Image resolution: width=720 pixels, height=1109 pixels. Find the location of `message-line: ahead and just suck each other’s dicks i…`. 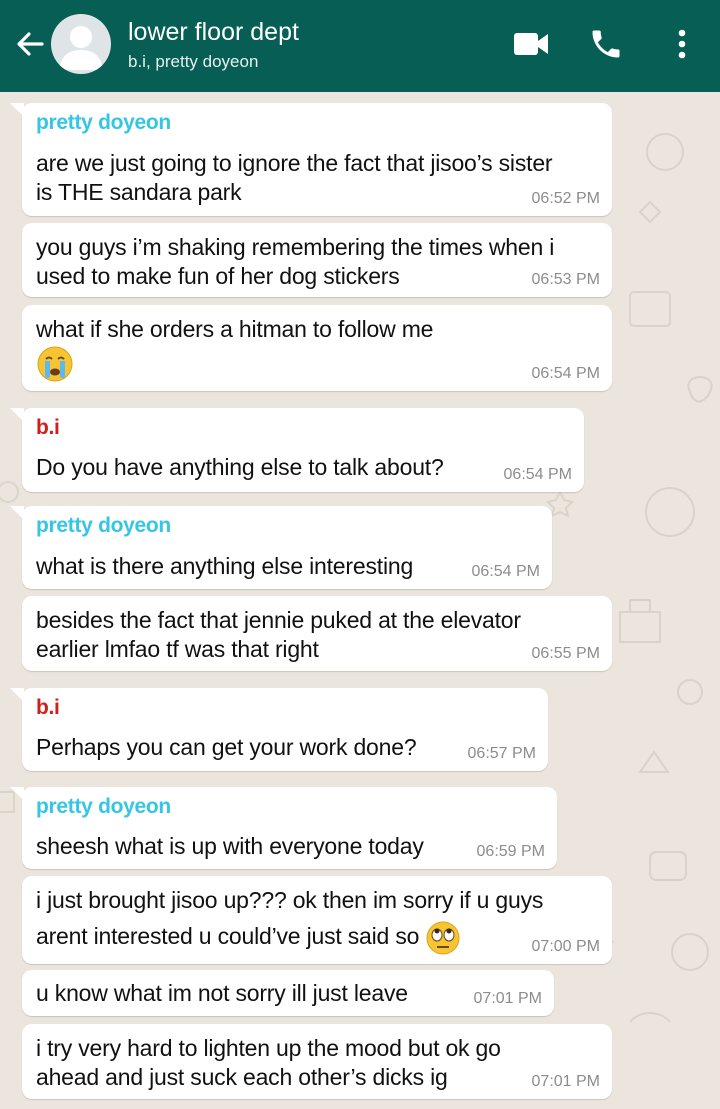

message-line: ahead and just suck each other’s dicks i… is located at coordinates (242, 1077).